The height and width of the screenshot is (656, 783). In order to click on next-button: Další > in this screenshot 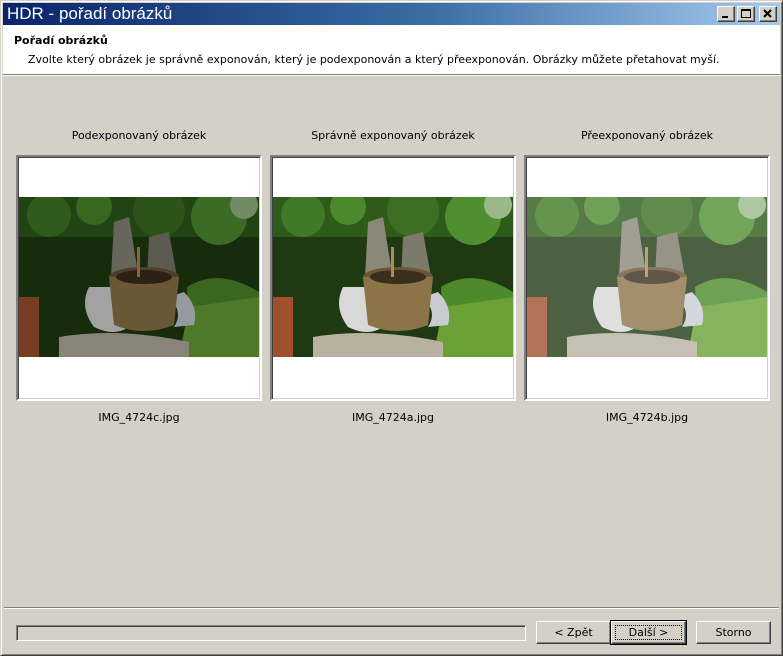, I will do `click(648, 632)`.